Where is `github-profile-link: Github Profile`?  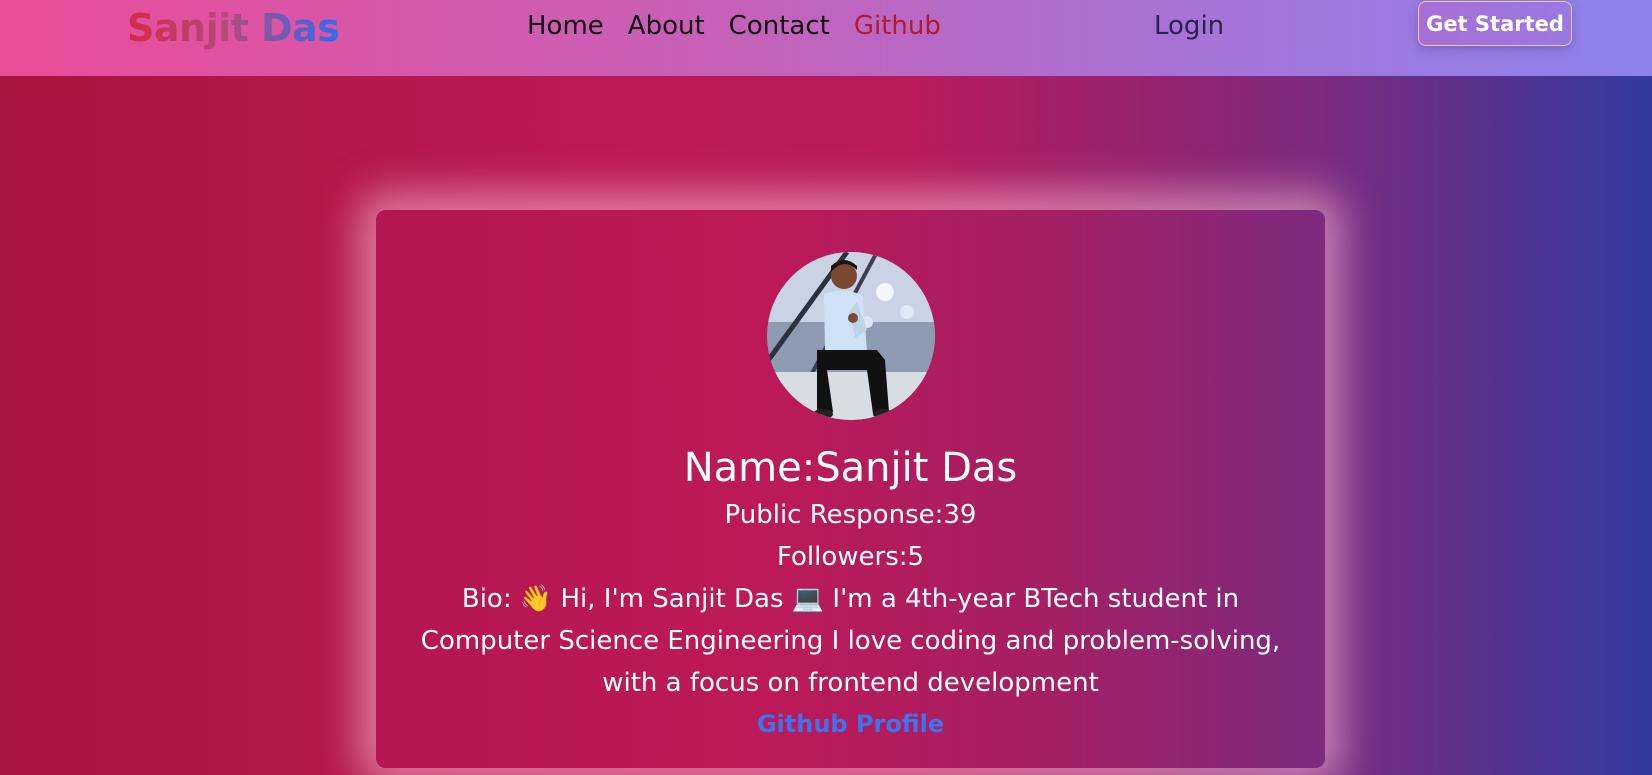
github-profile-link: Github Profile is located at coordinates (850, 724).